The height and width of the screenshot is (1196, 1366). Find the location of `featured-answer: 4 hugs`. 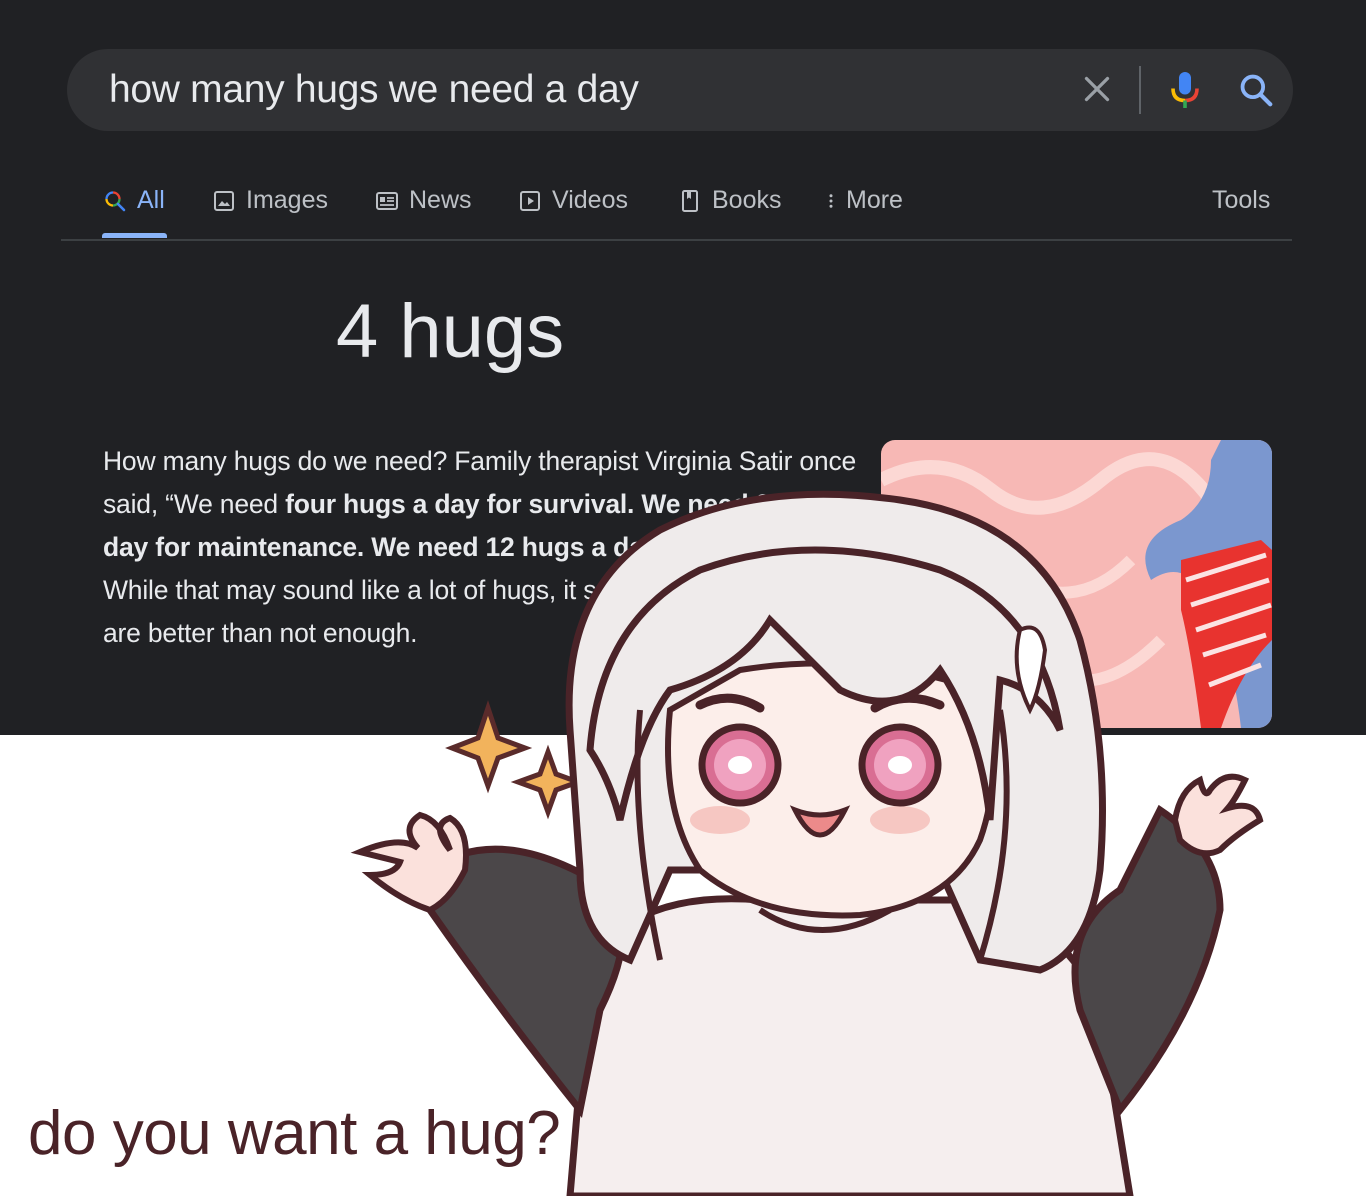

featured-answer: 4 hugs is located at coordinates (450, 331).